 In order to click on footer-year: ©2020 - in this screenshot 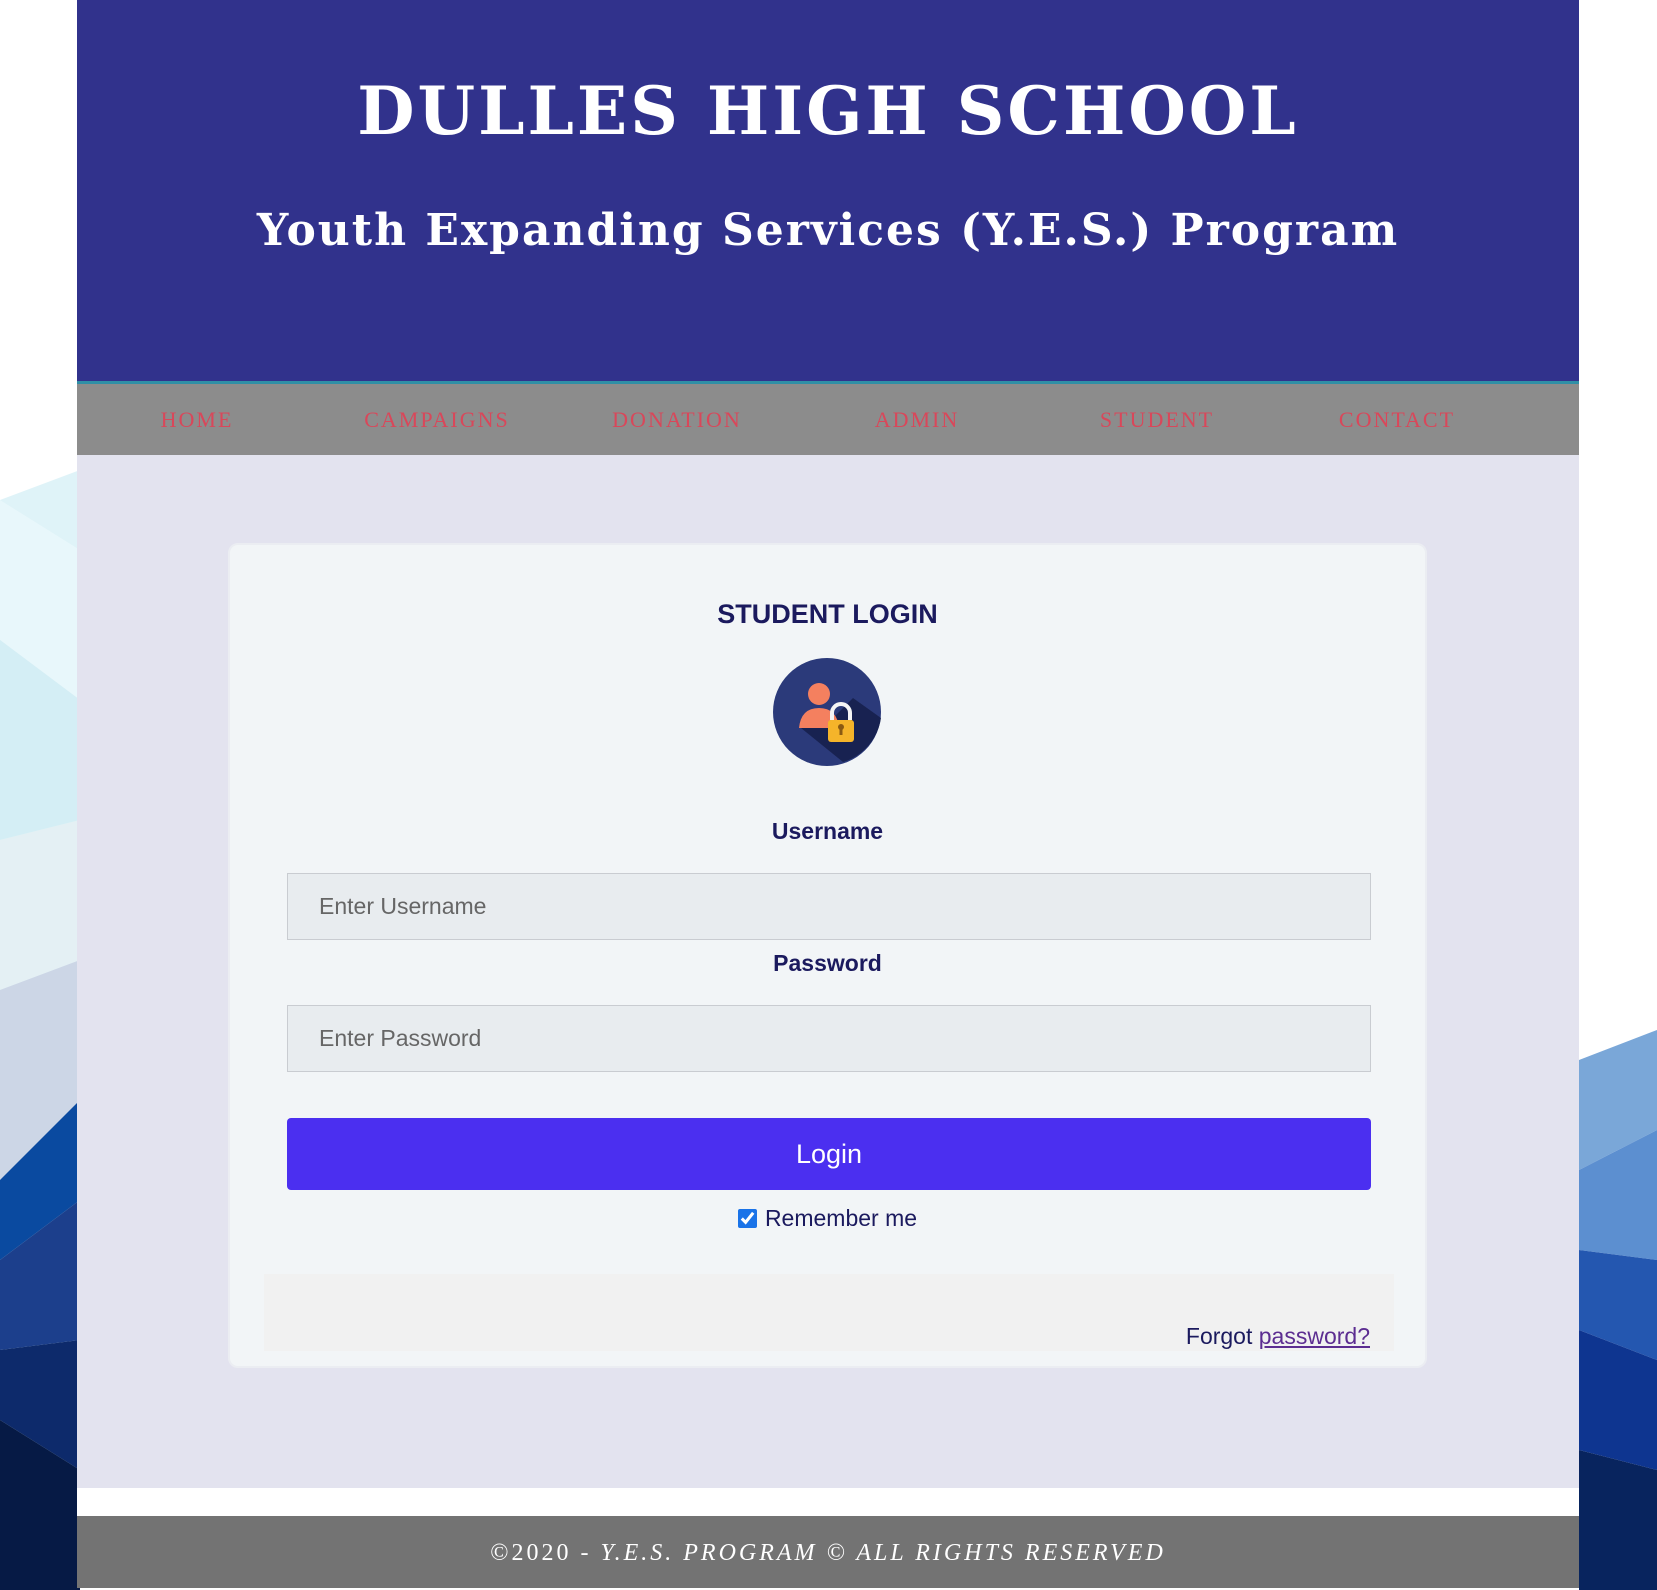, I will do `click(545, 1553)`.